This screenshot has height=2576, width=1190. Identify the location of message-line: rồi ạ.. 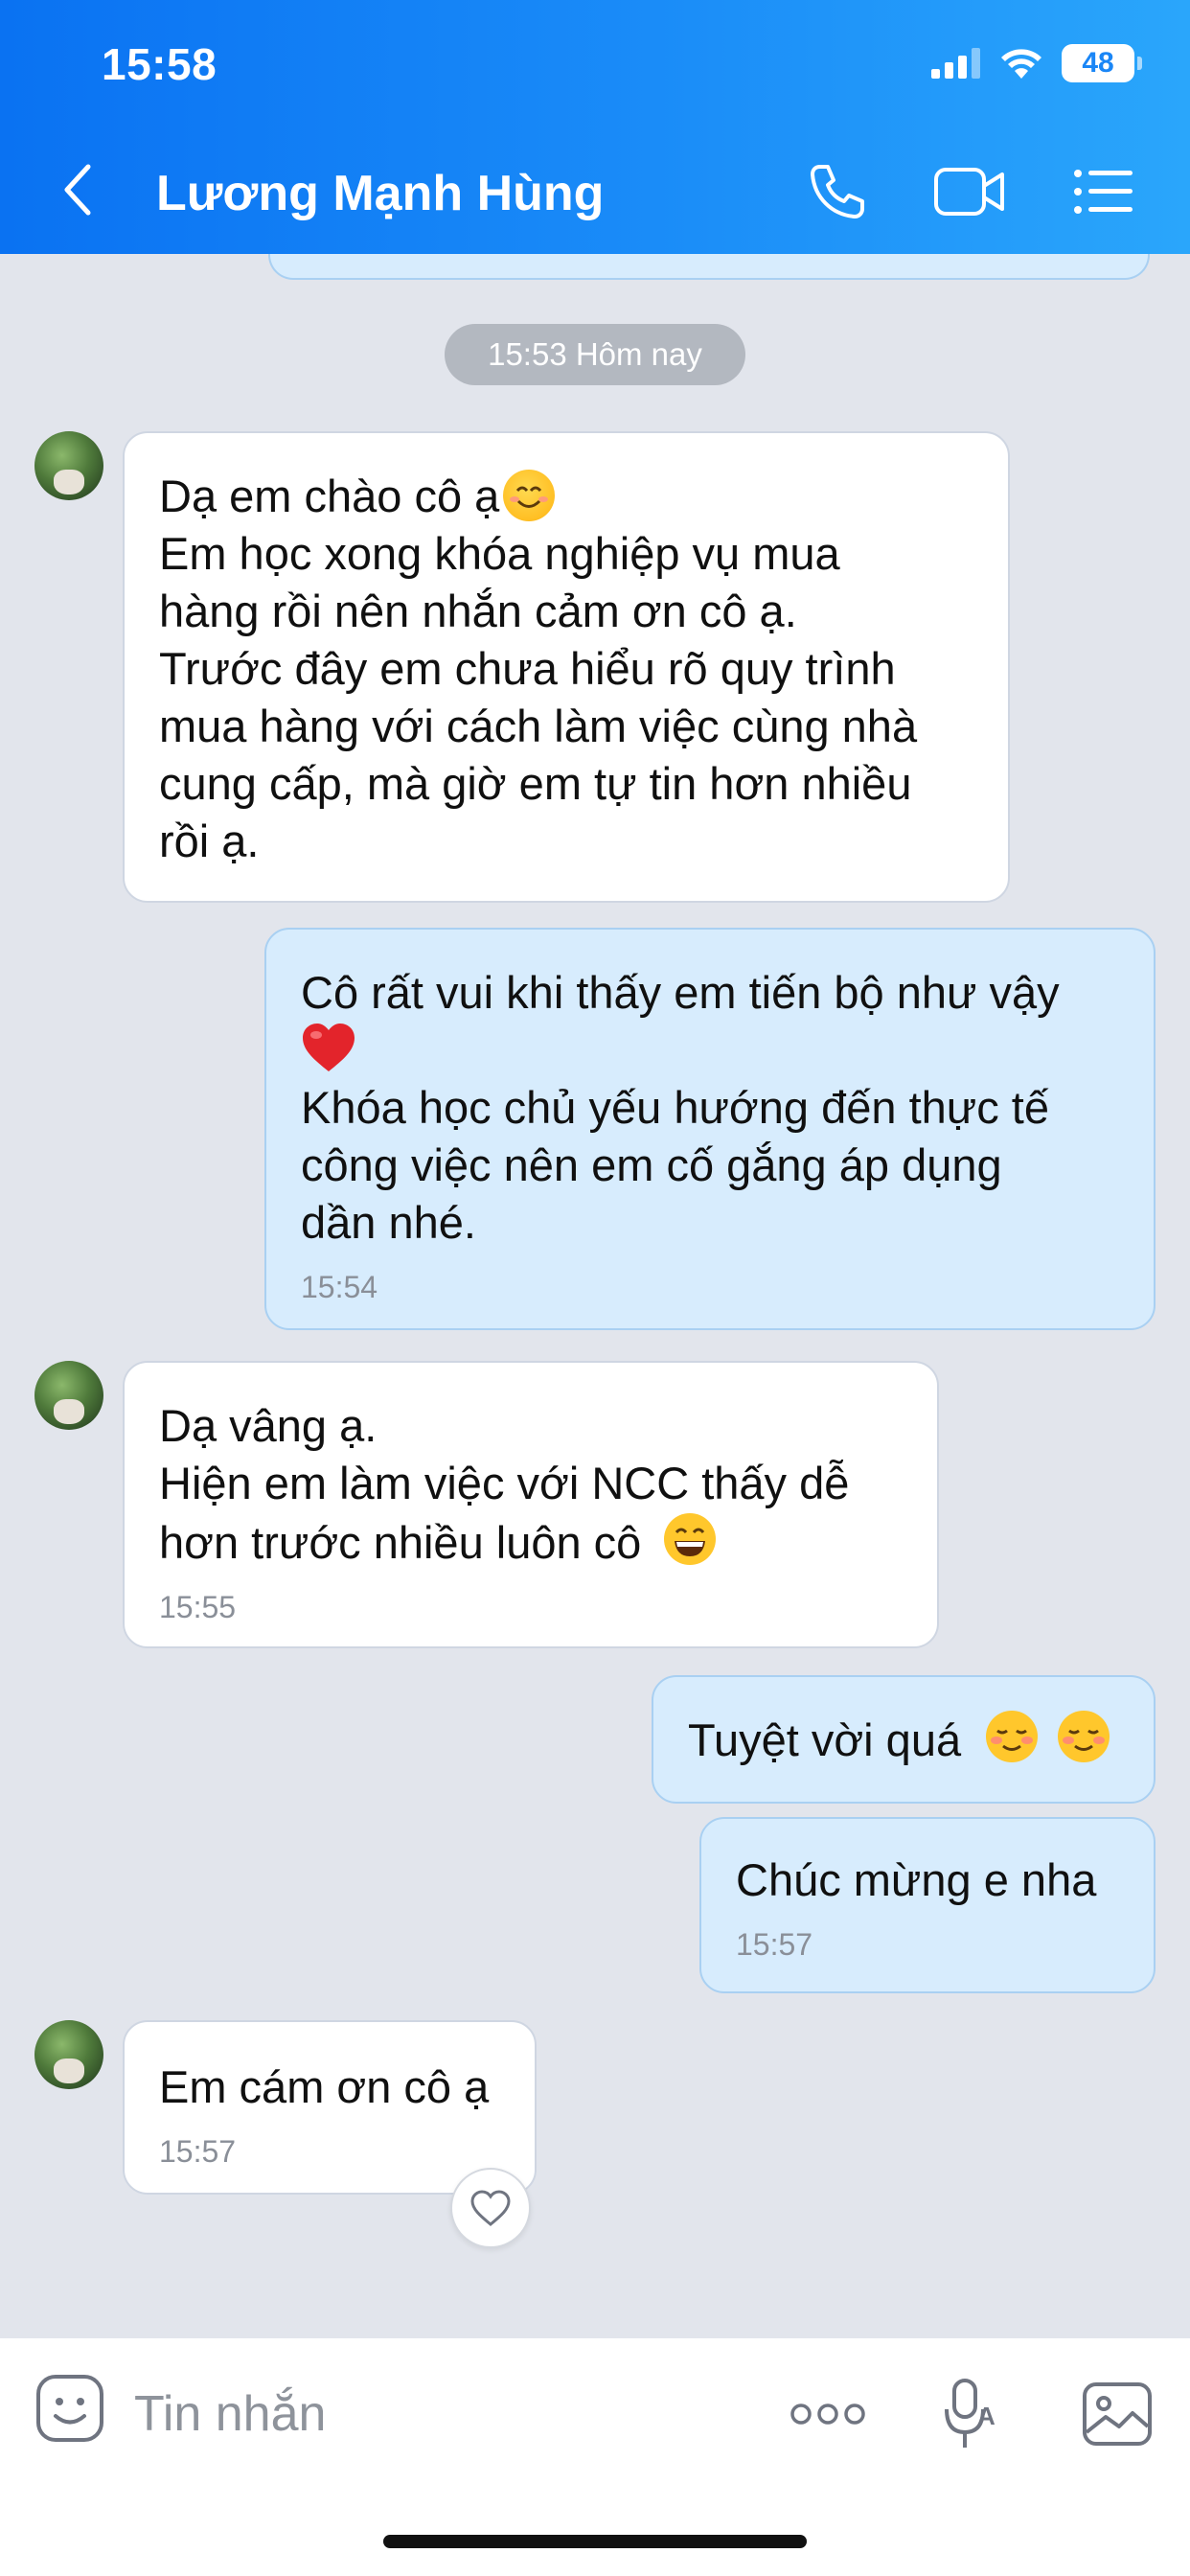
(210, 841).